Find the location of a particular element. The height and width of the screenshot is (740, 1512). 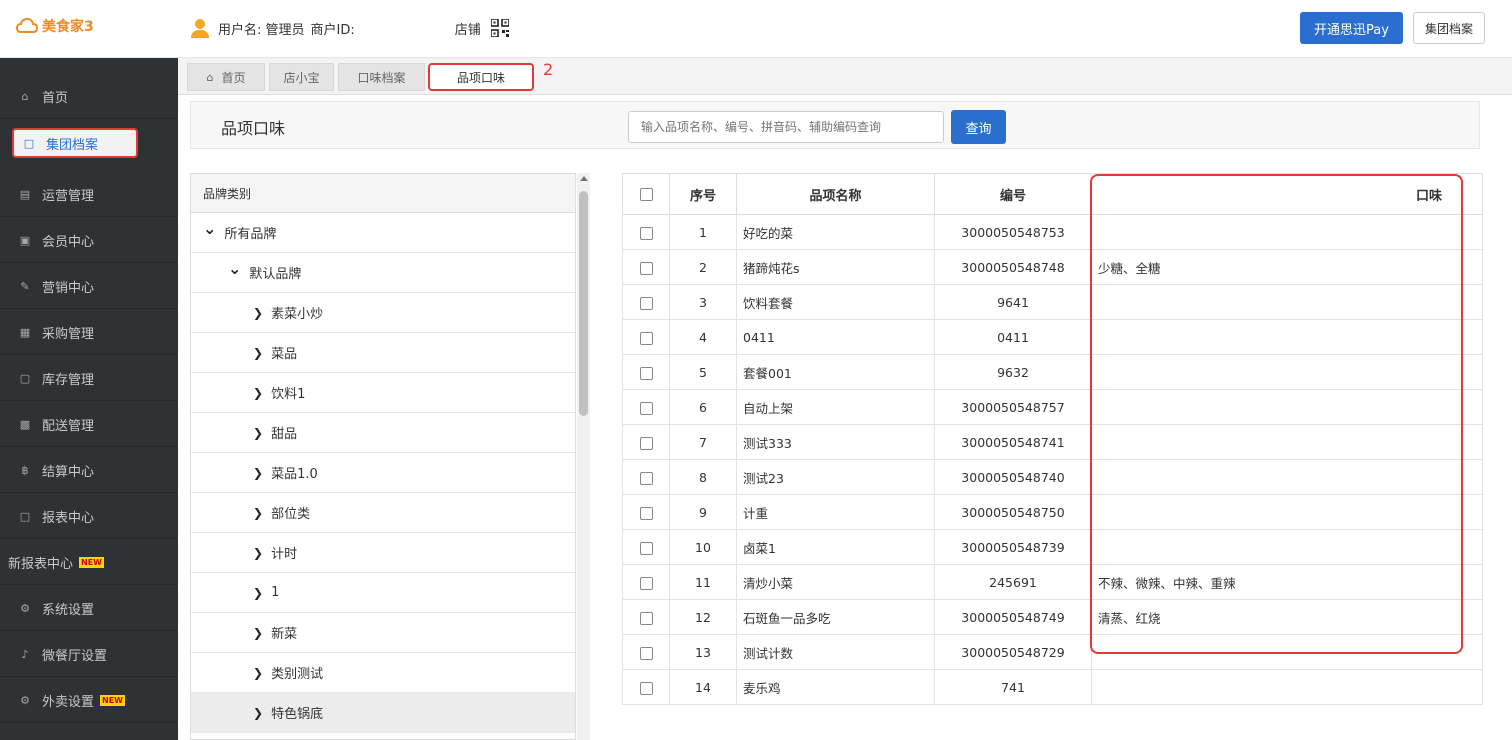

tree-node: ❯ 计时 is located at coordinates (383, 553).